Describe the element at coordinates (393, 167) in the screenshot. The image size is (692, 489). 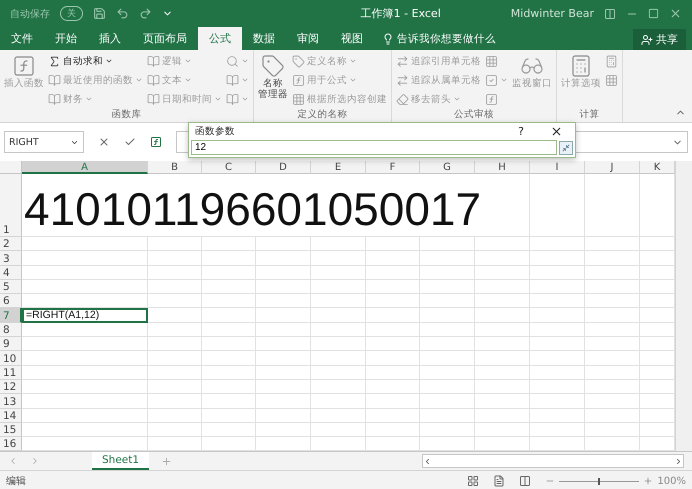
I see `column-header: F` at that location.